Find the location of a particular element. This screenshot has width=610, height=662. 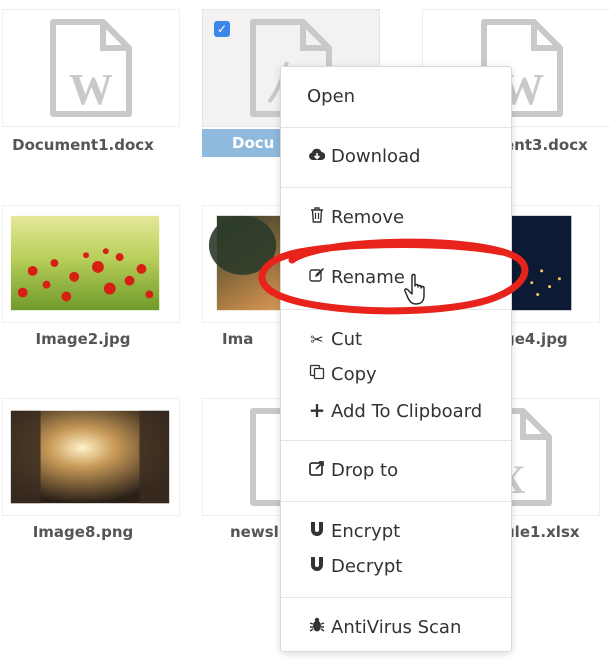

menu-item-add-to-clipboard: + Add To Clipboard is located at coordinates (395, 410).